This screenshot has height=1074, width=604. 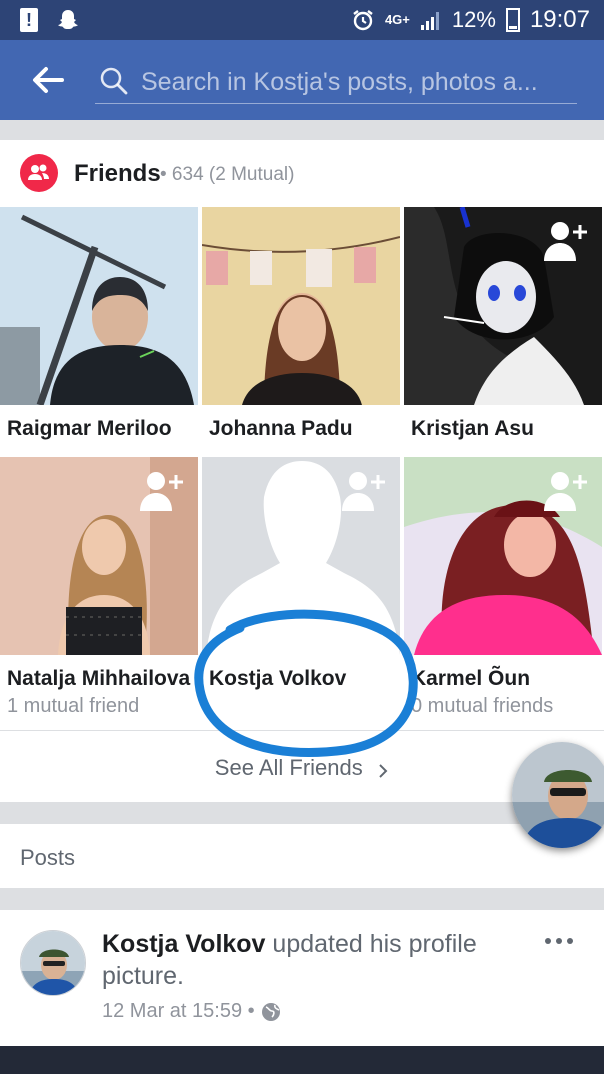 I want to click on top-nav-bar, so click(x=302, y=80).